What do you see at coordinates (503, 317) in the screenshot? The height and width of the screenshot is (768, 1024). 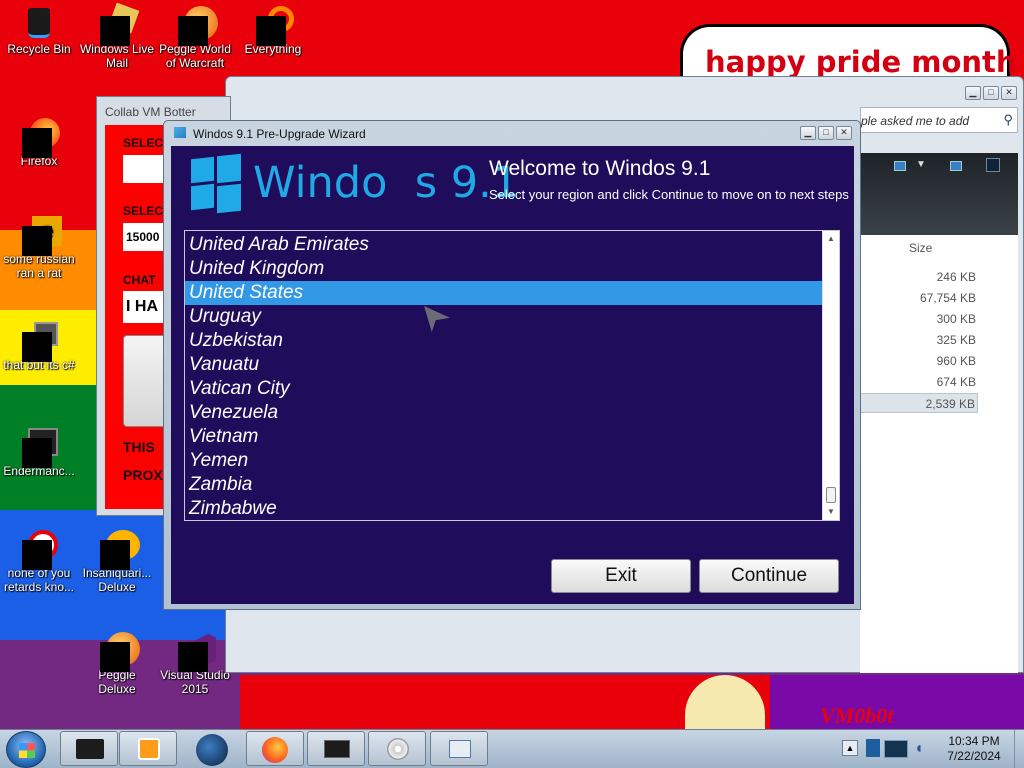 I see `region-option: Uruguay` at bounding box center [503, 317].